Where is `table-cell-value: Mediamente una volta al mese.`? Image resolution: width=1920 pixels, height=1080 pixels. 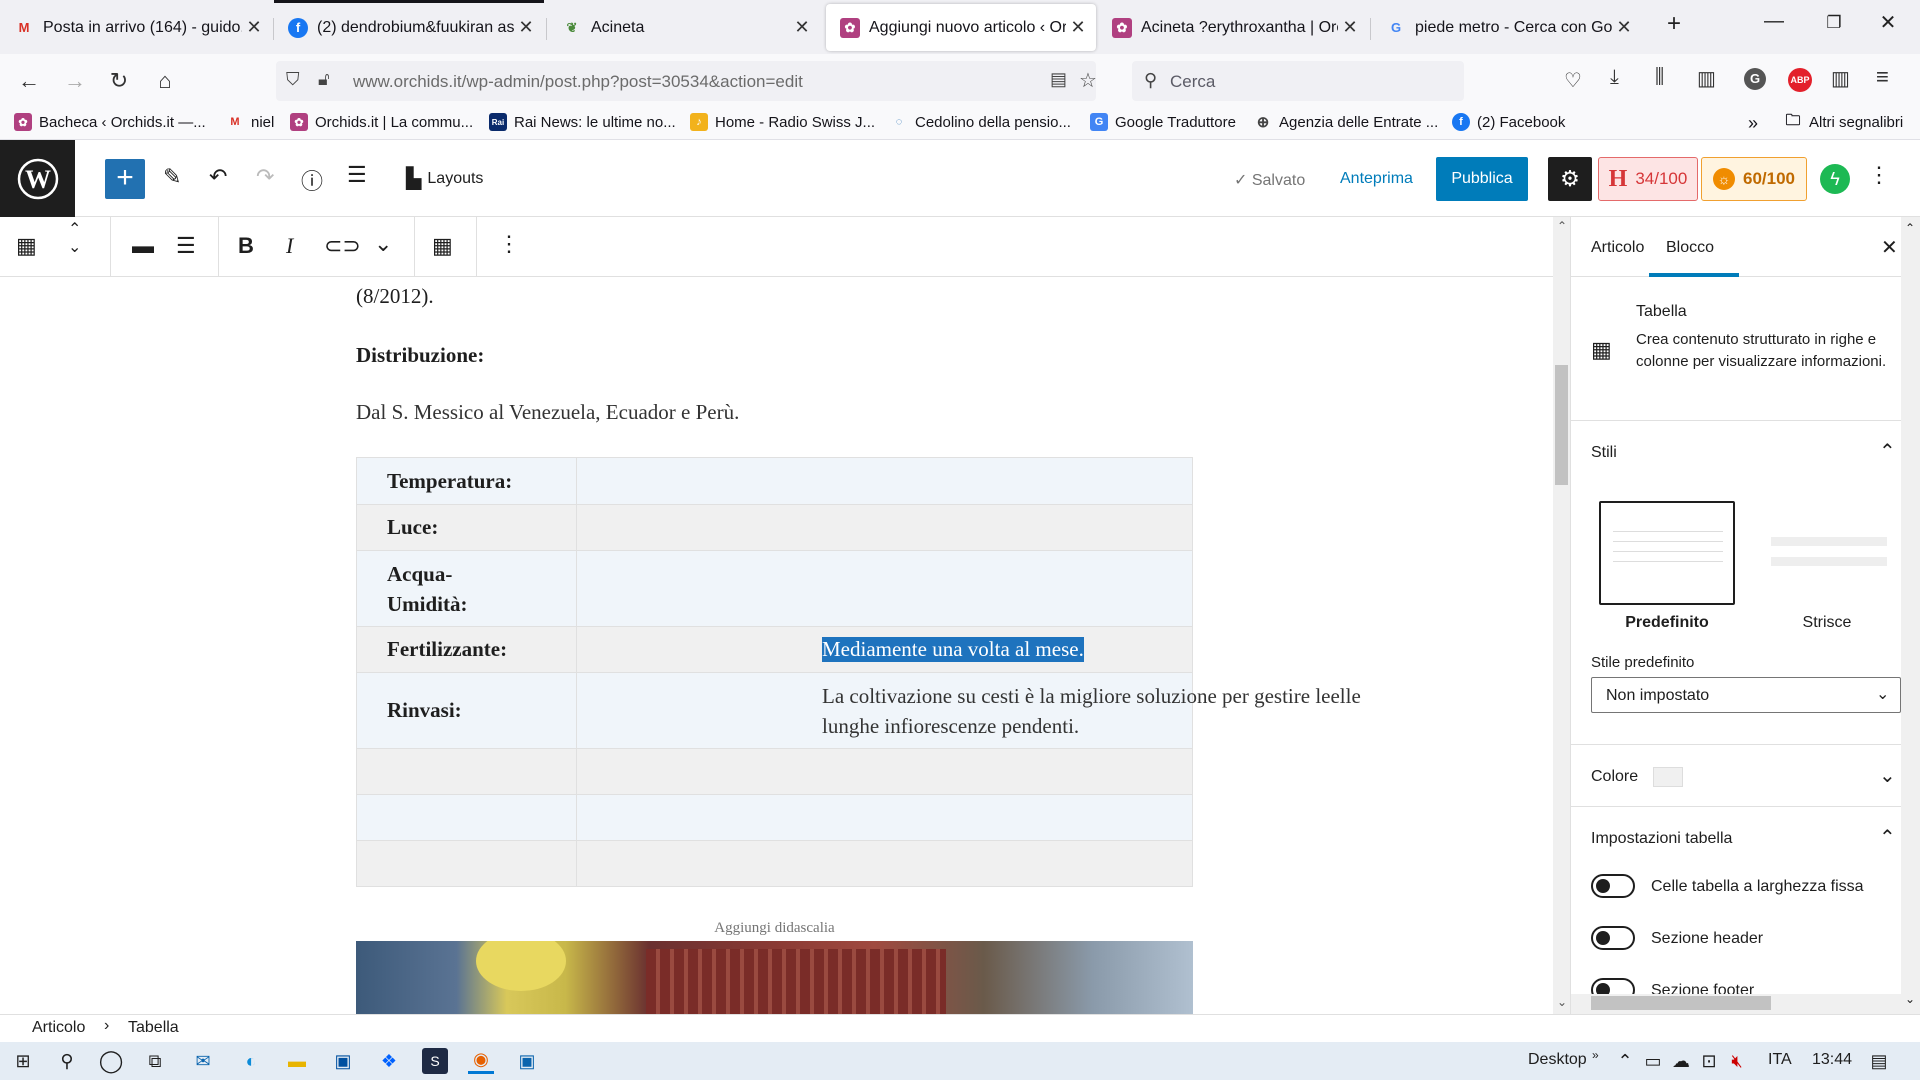 table-cell-value: Mediamente una volta al mese. is located at coordinates (884, 649).